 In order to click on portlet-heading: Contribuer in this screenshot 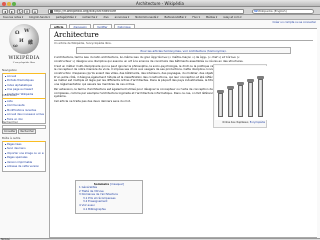, I will do `click(9, 95)`.